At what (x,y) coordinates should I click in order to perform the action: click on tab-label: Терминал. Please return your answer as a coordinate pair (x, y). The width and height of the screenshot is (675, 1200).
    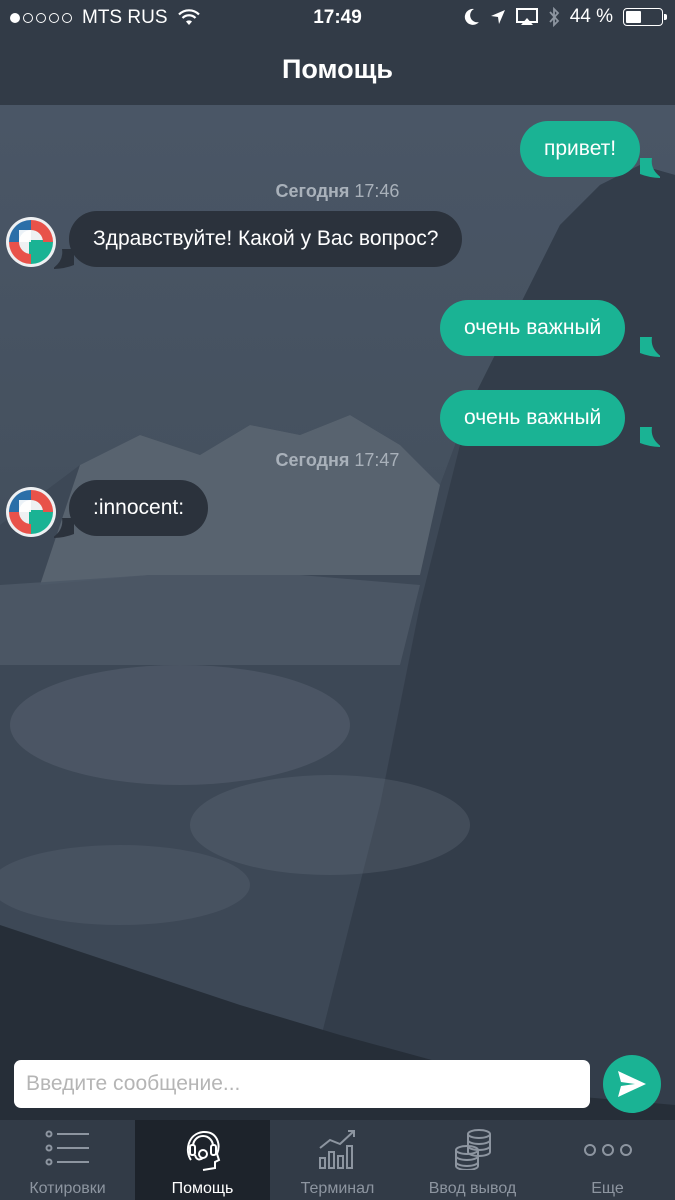
    Looking at the image, I should click on (337, 1188).